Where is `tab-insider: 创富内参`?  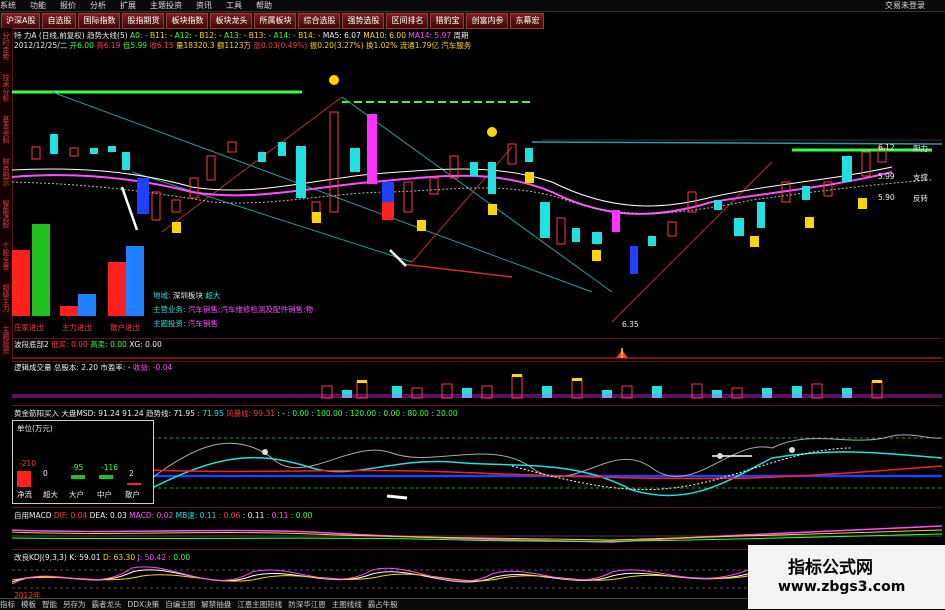
tab-insider: 创富内参 is located at coordinates (487, 21).